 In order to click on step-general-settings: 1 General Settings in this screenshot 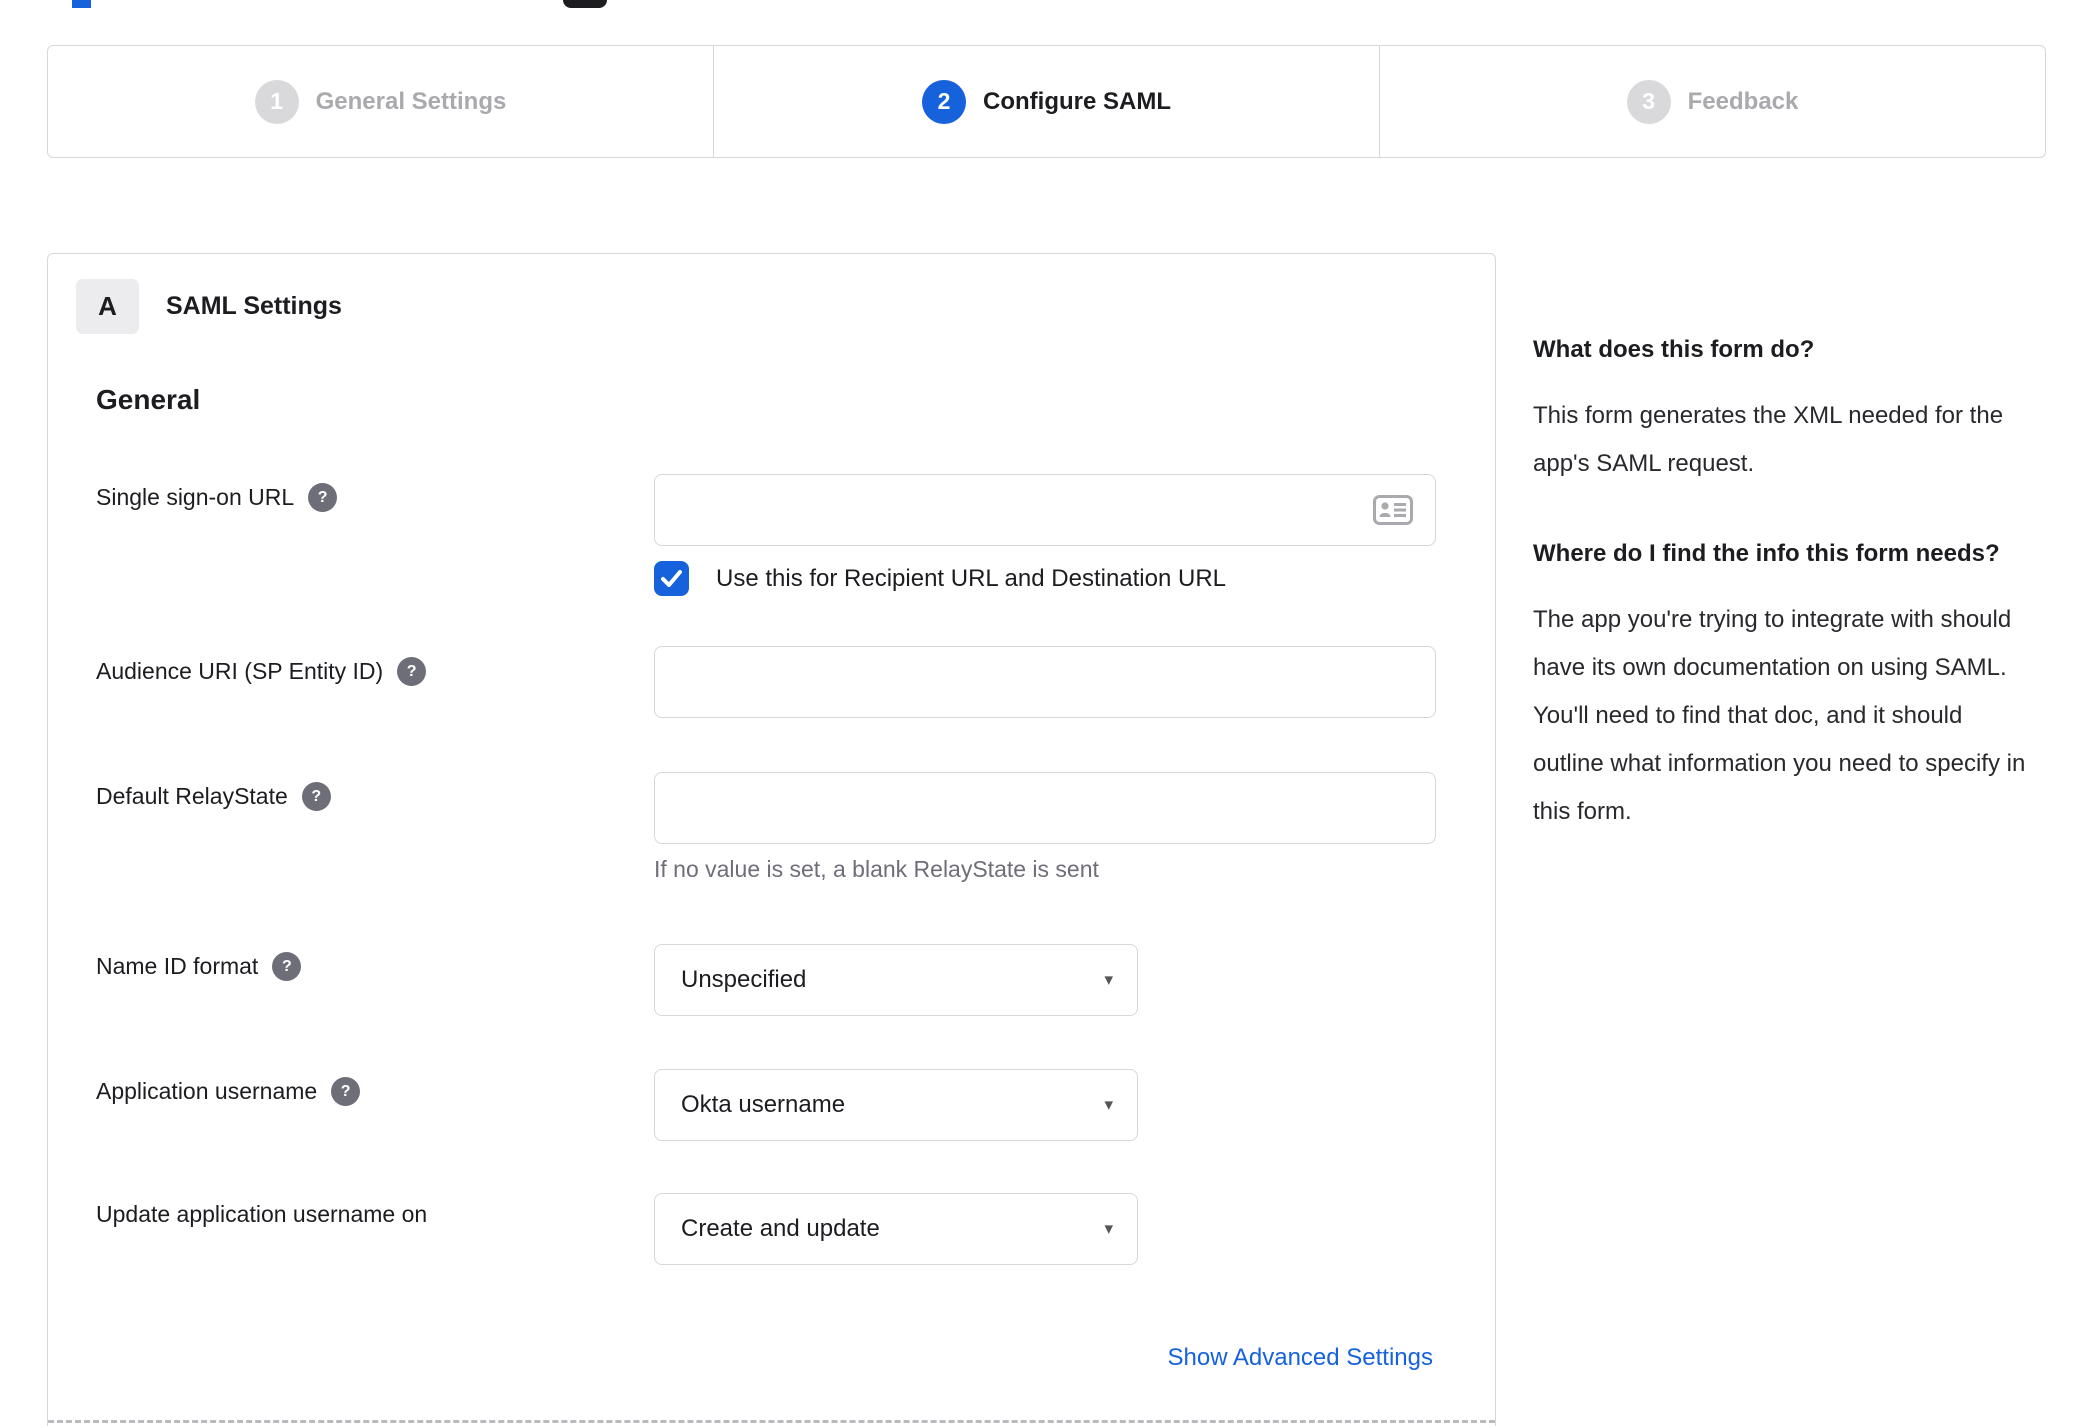, I will do `click(380, 101)`.